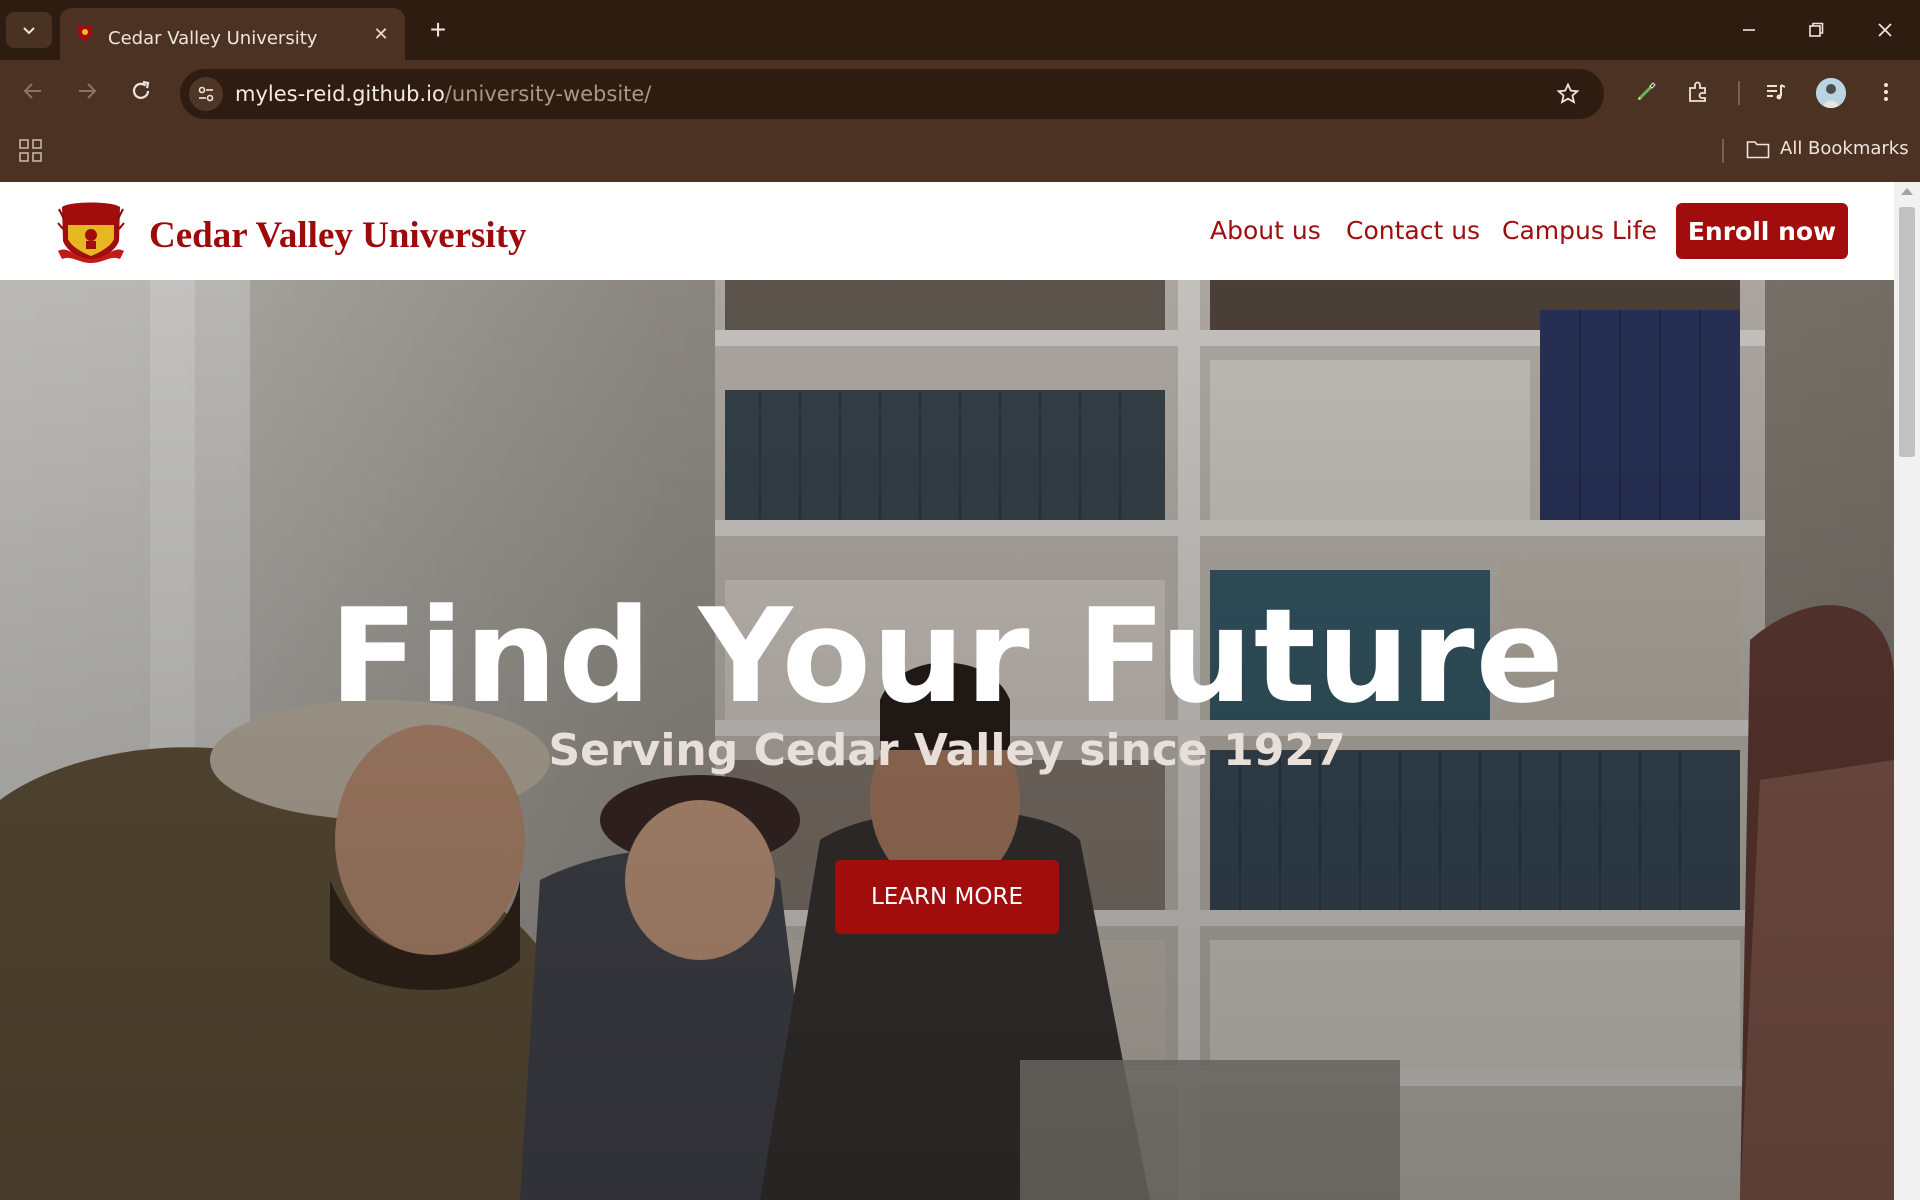 Image resolution: width=1920 pixels, height=1200 pixels. I want to click on reload-icon, so click(141, 91).